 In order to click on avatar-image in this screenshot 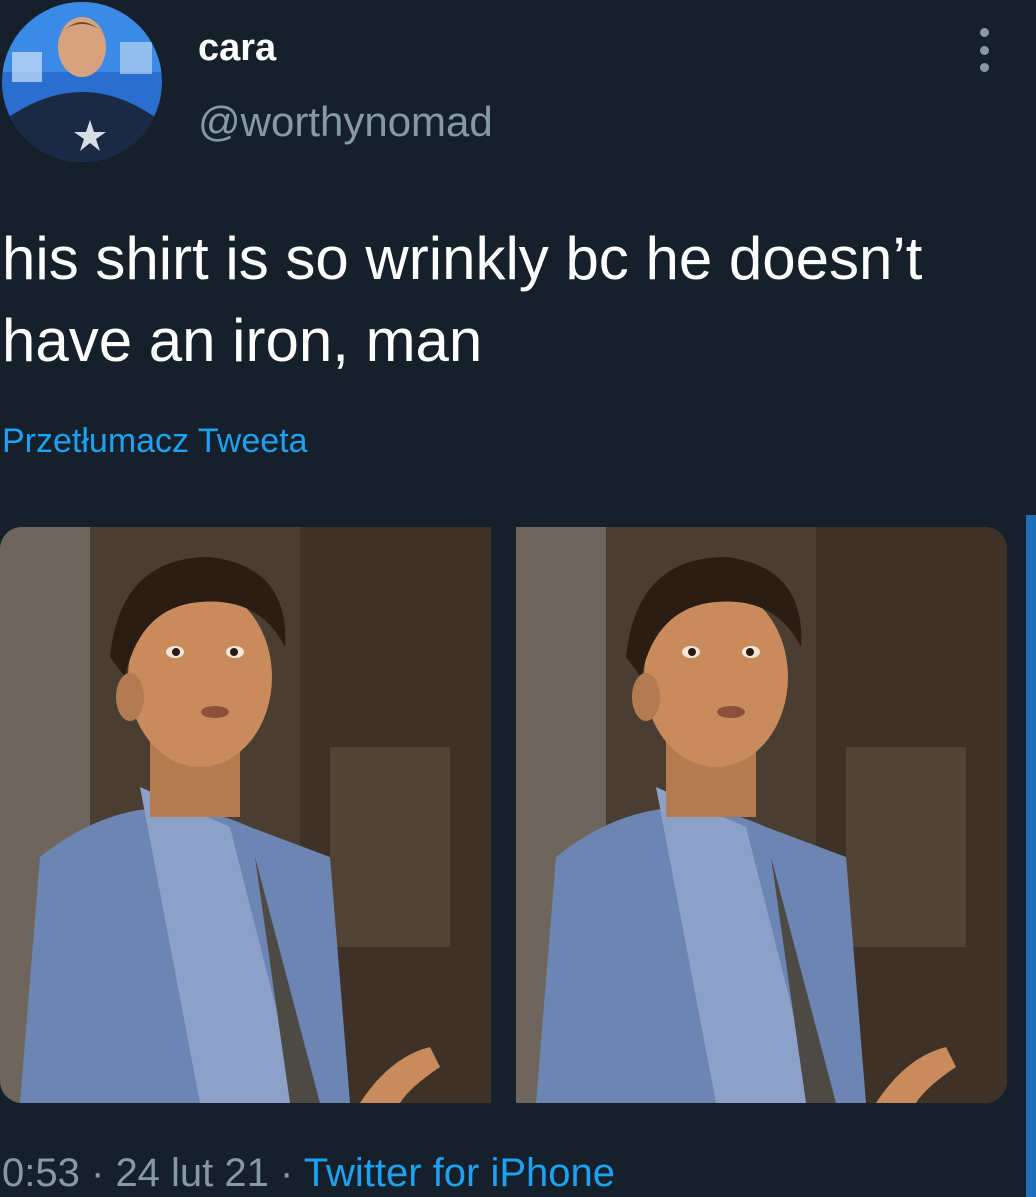, I will do `click(82, 82)`.